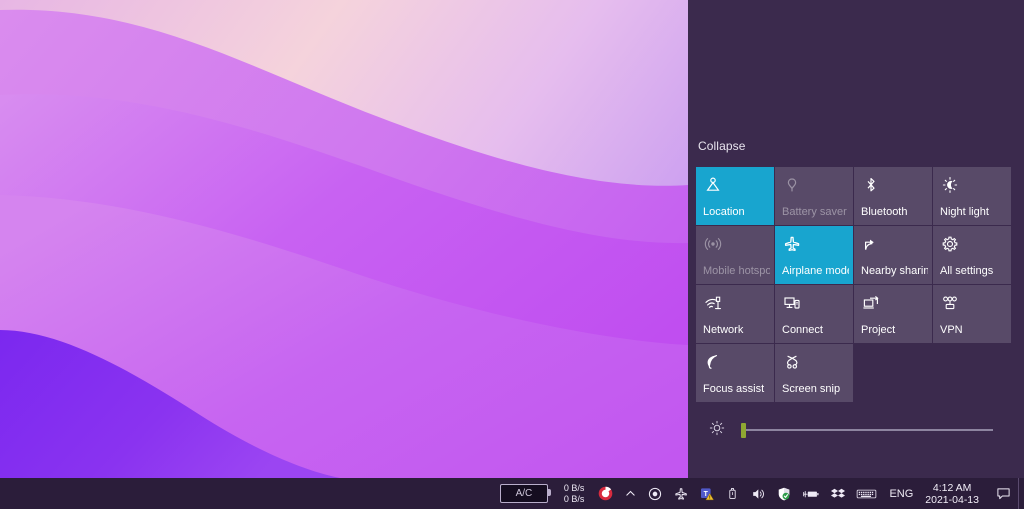 This screenshot has width=1024, height=509. Describe the element at coordinates (878, 330) in the screenshot. I see `tile-label: Project` at that location.